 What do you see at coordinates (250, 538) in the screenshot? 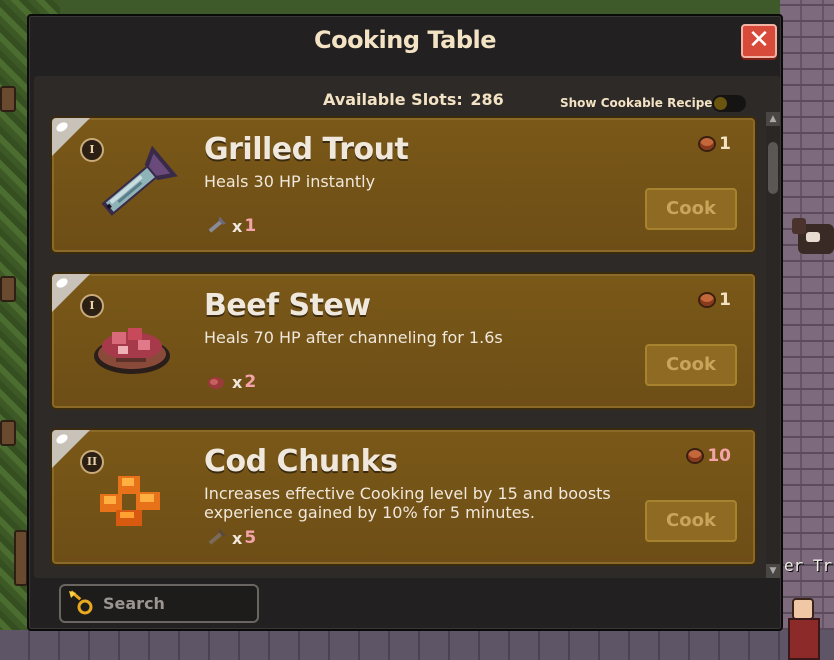
I see `ingredient-quantity: 5` at bounding box center [250, 538].